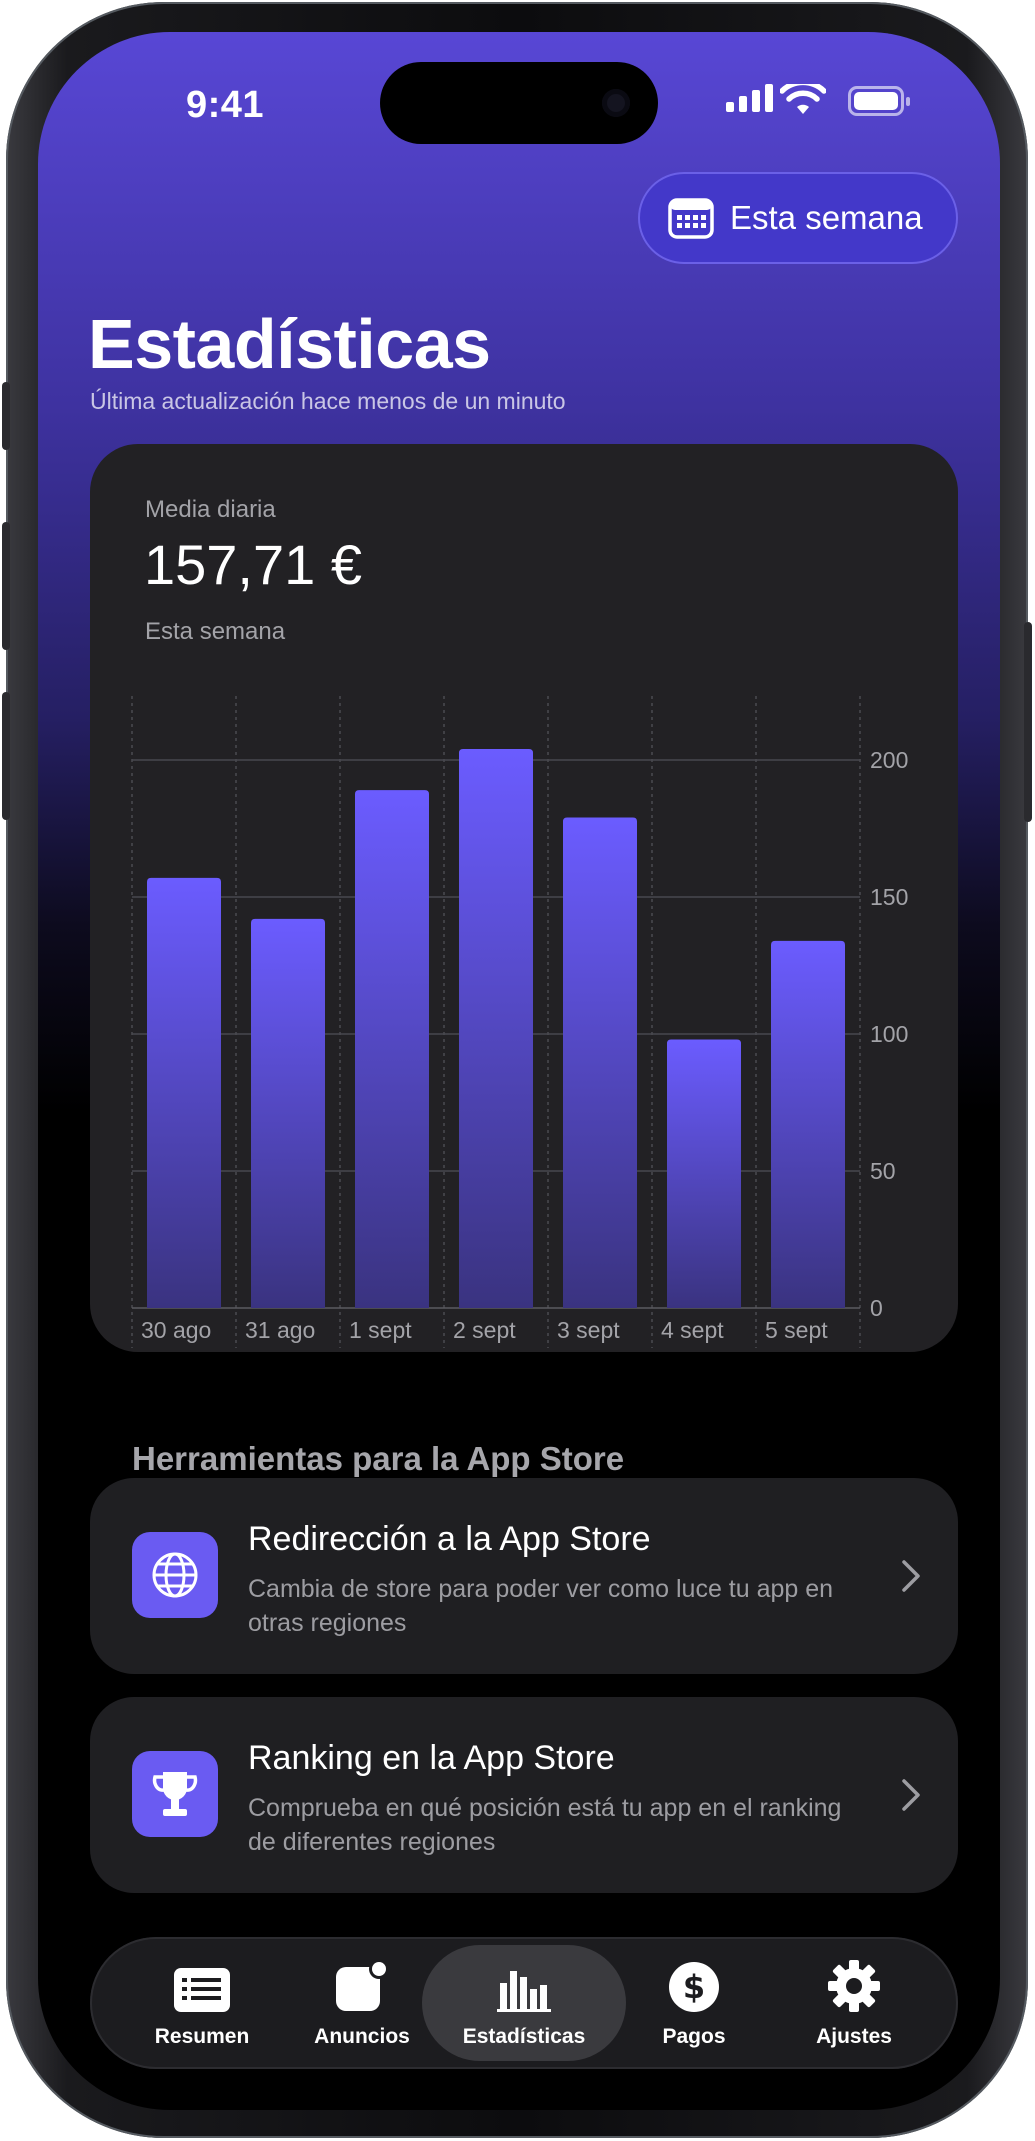 This screenshot has height=2141, width=1035. What do you see at coordinates (692, 1330) in the screenshot?
I see `x-tick-label: 4 sept` at bounding box center [692, 1330].